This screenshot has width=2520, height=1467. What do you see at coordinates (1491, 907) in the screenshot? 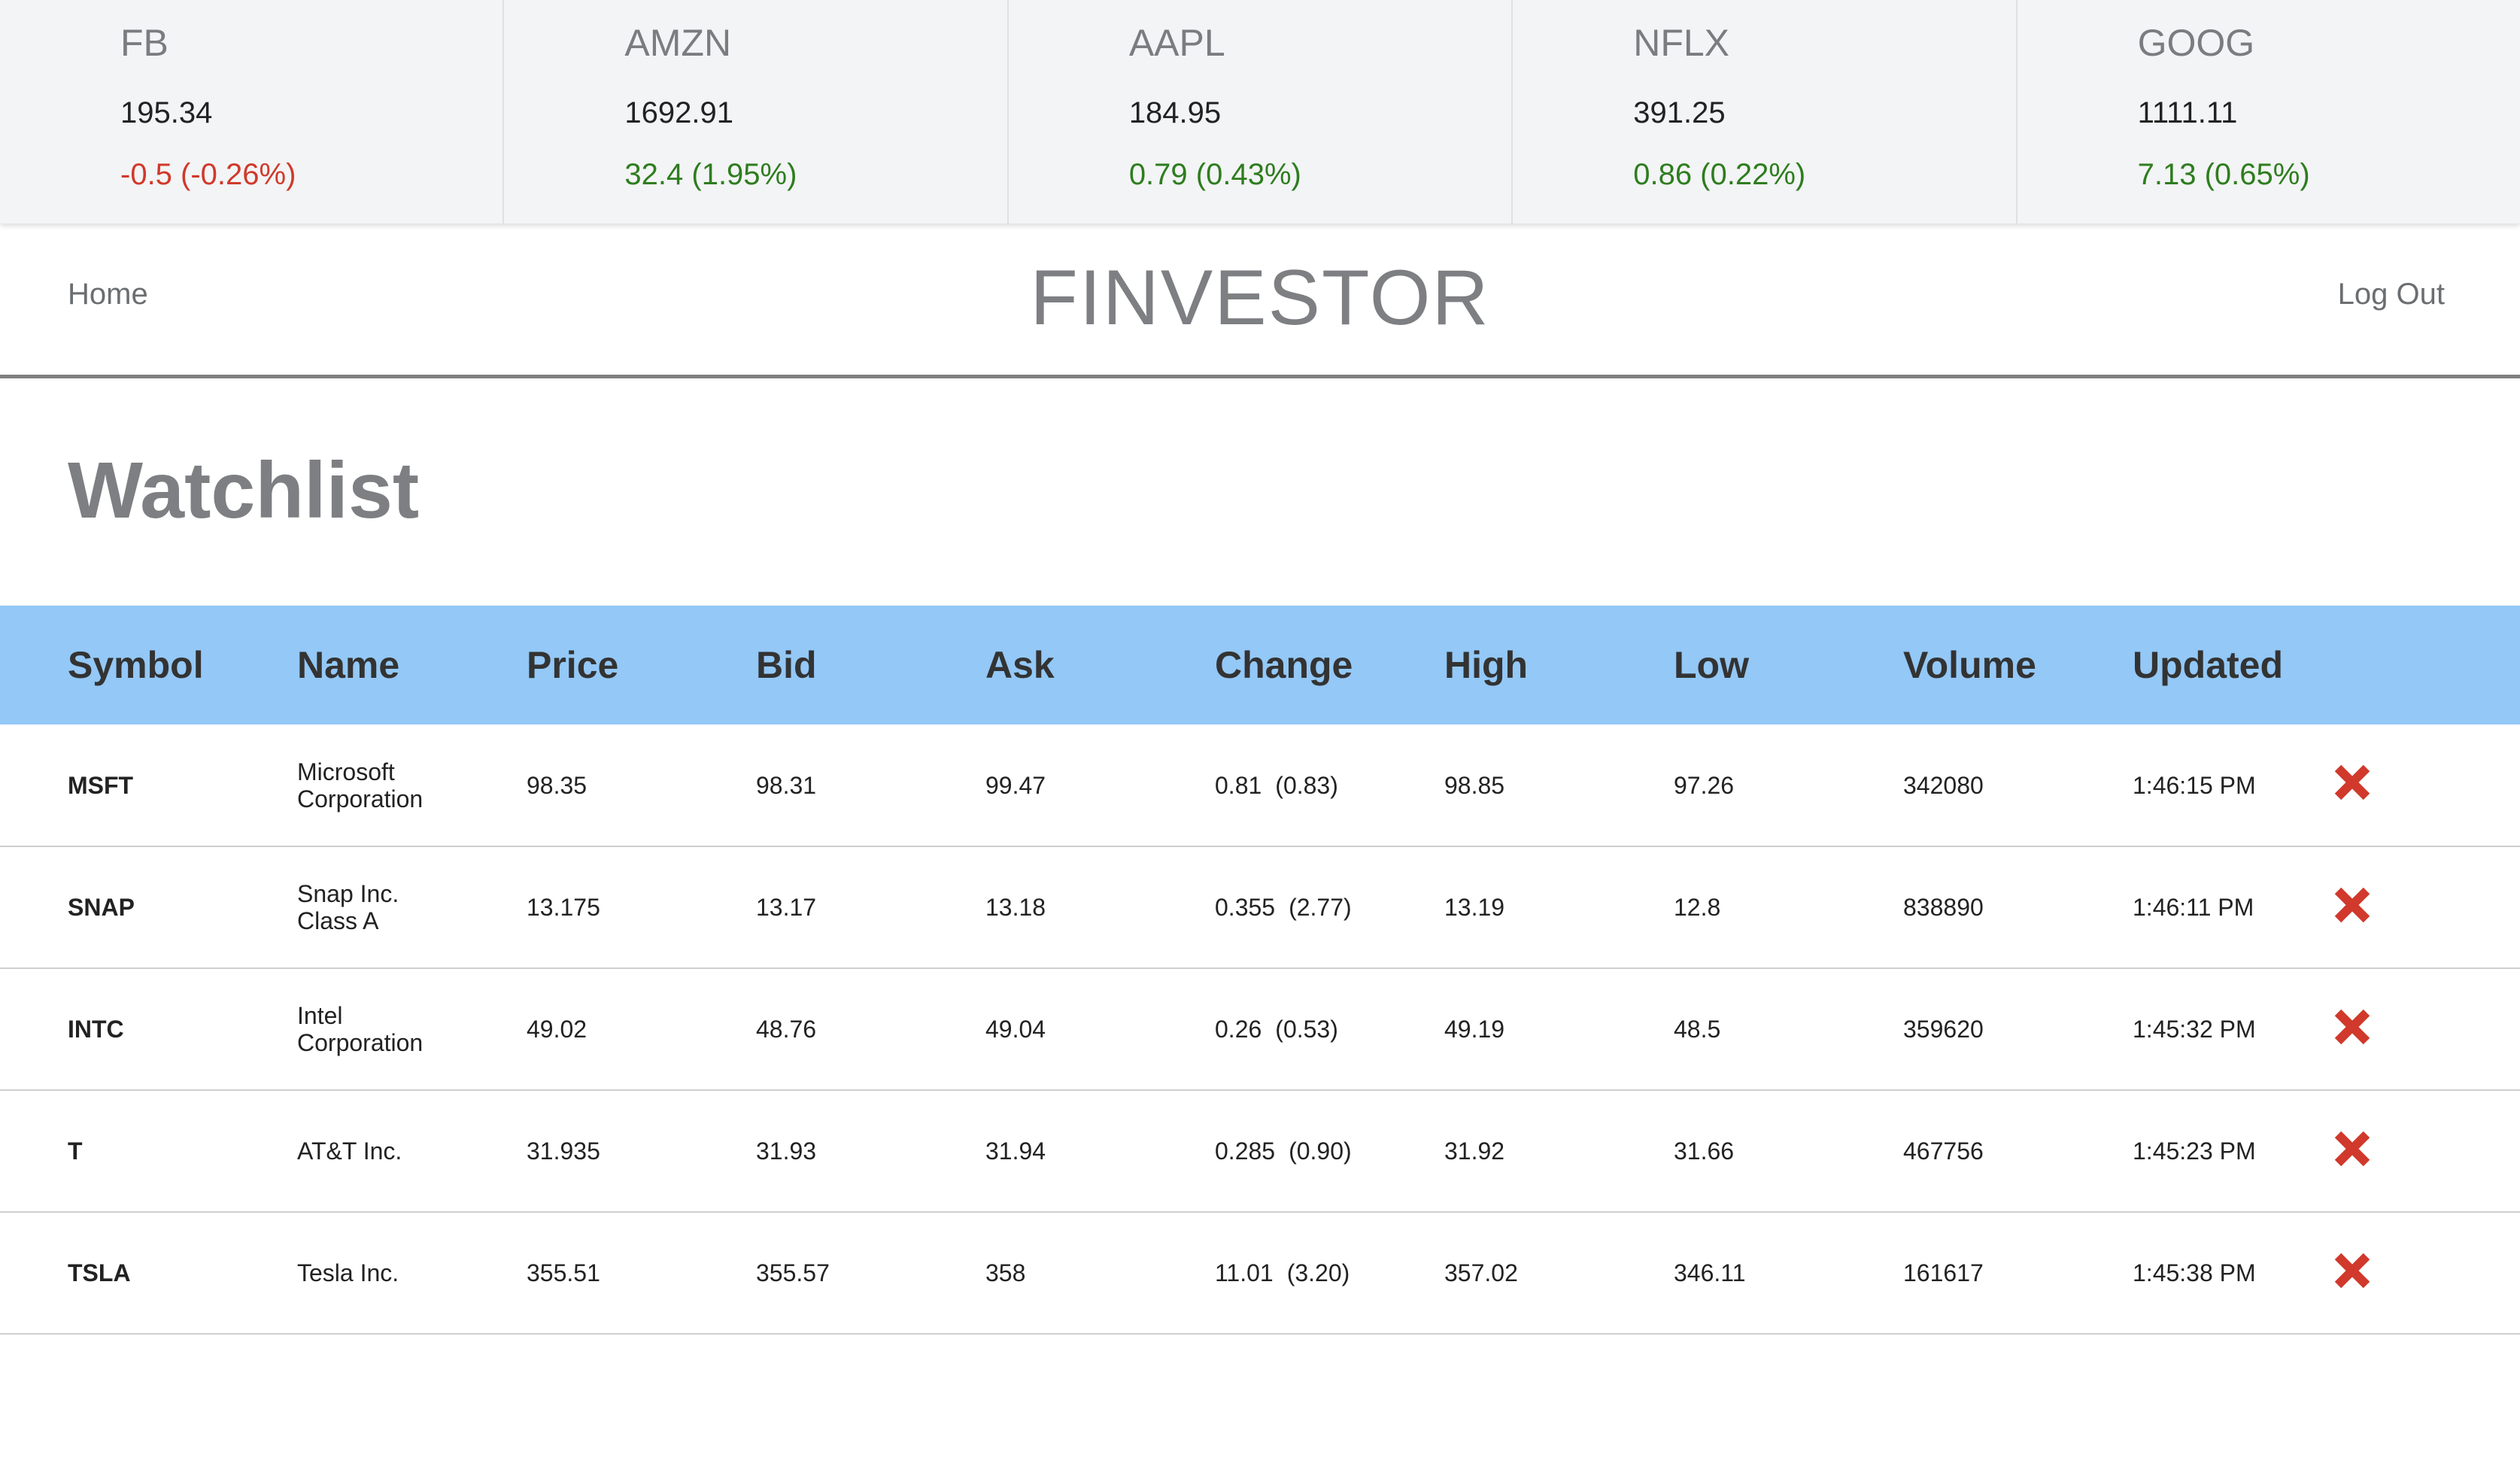
I see `cell-high: 13.19` at bounding box center [1491, 907].